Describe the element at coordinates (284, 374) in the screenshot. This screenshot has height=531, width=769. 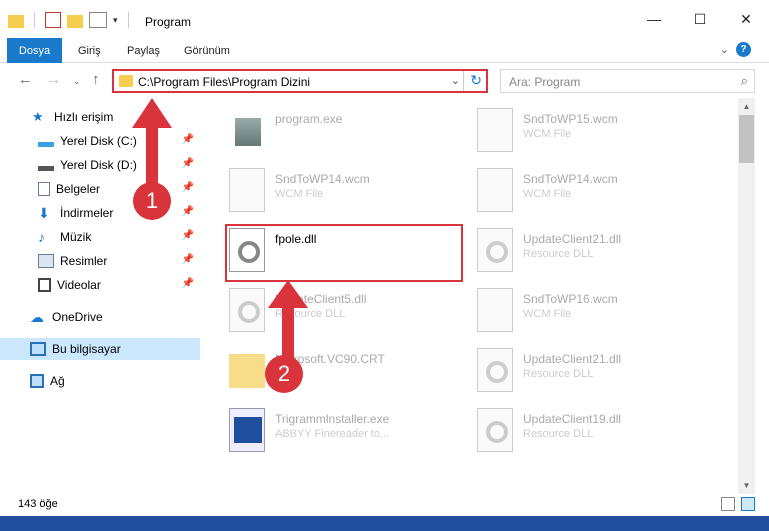
I see `step-badge-2: 2` at that location.